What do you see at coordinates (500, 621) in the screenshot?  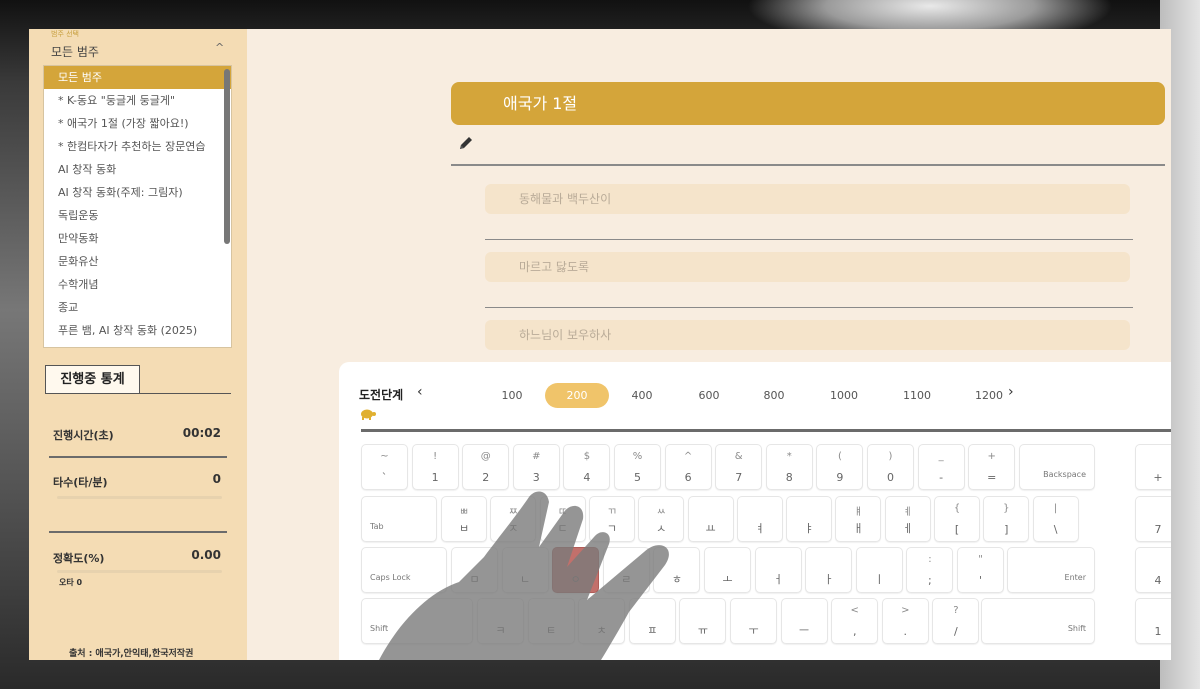 I see `key-ㅋ: ㅋ` at bounding box center [500, 621].